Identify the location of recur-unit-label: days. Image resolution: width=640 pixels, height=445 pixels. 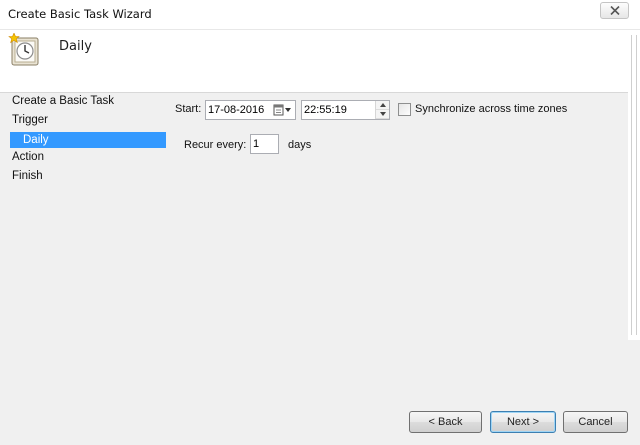
(300, 145).